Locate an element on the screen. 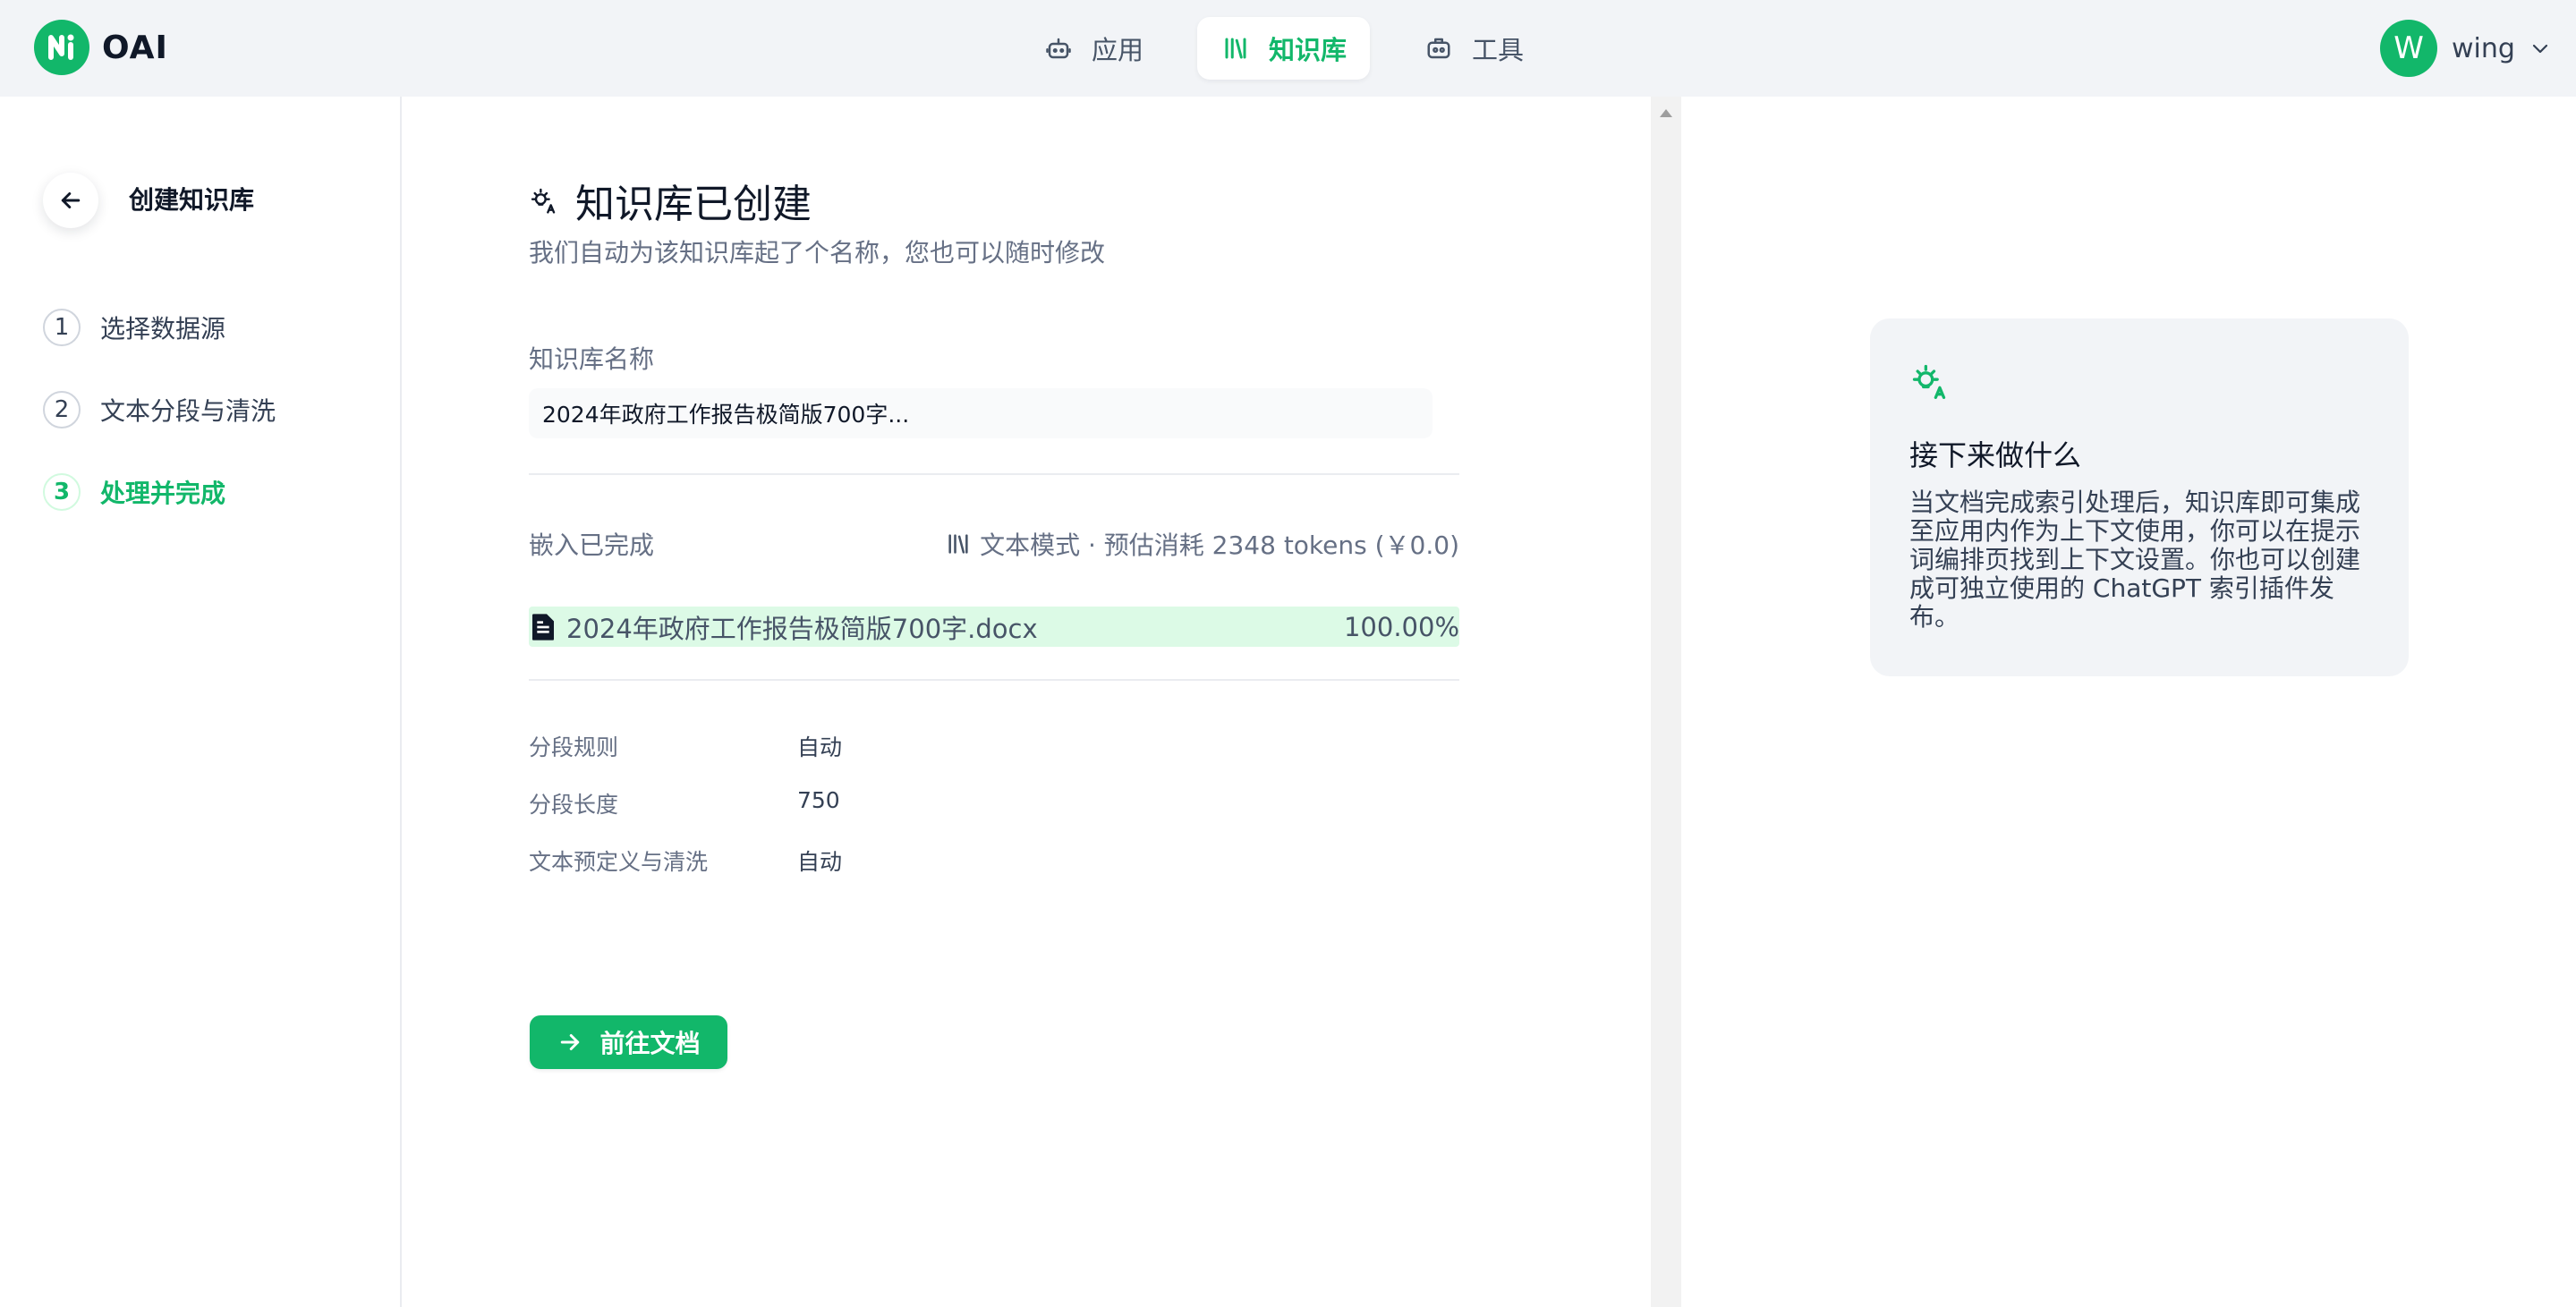 The width and height of the screenshot is (2576, 1307). logo: OAI is located at coordinates (101, 47).